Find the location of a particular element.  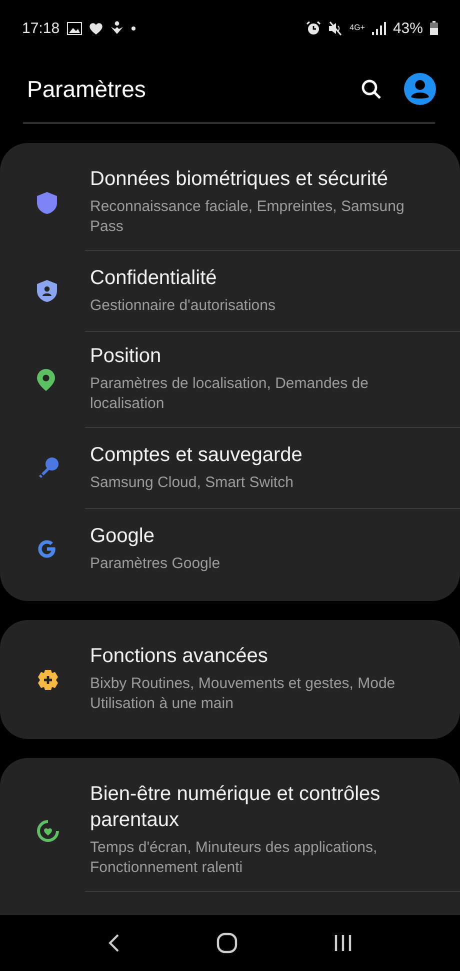

alarm-icon is located at coordinates (313, 28).